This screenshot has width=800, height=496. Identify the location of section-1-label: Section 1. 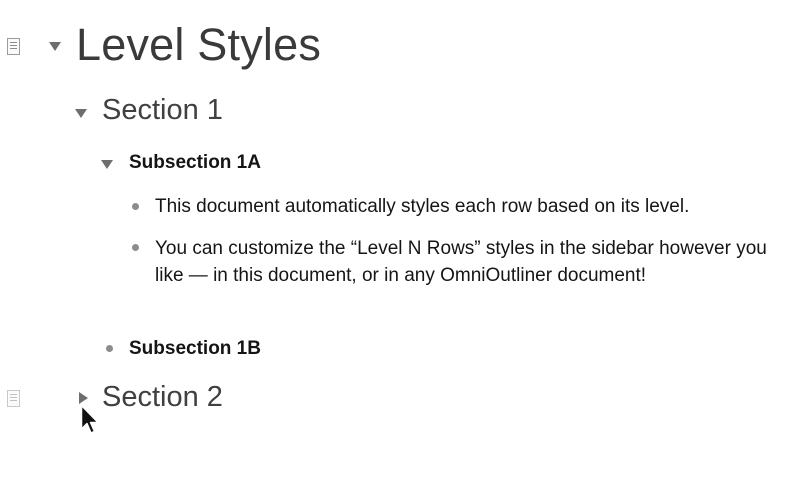
(162, 110).